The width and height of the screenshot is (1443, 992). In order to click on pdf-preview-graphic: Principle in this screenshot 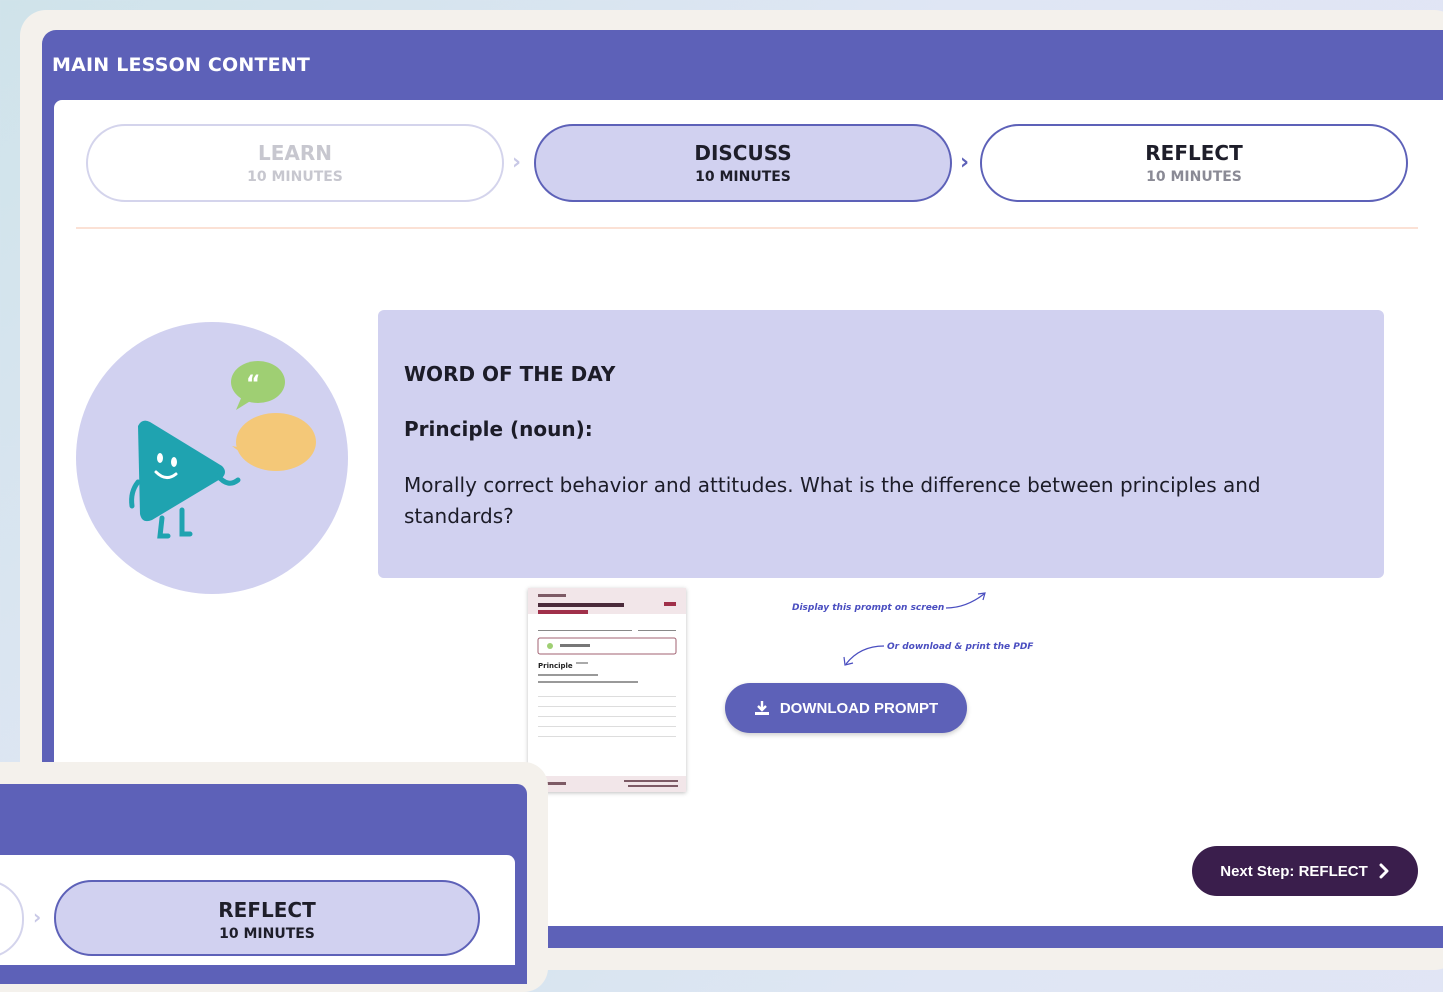, I will do `click(607, 690)`.